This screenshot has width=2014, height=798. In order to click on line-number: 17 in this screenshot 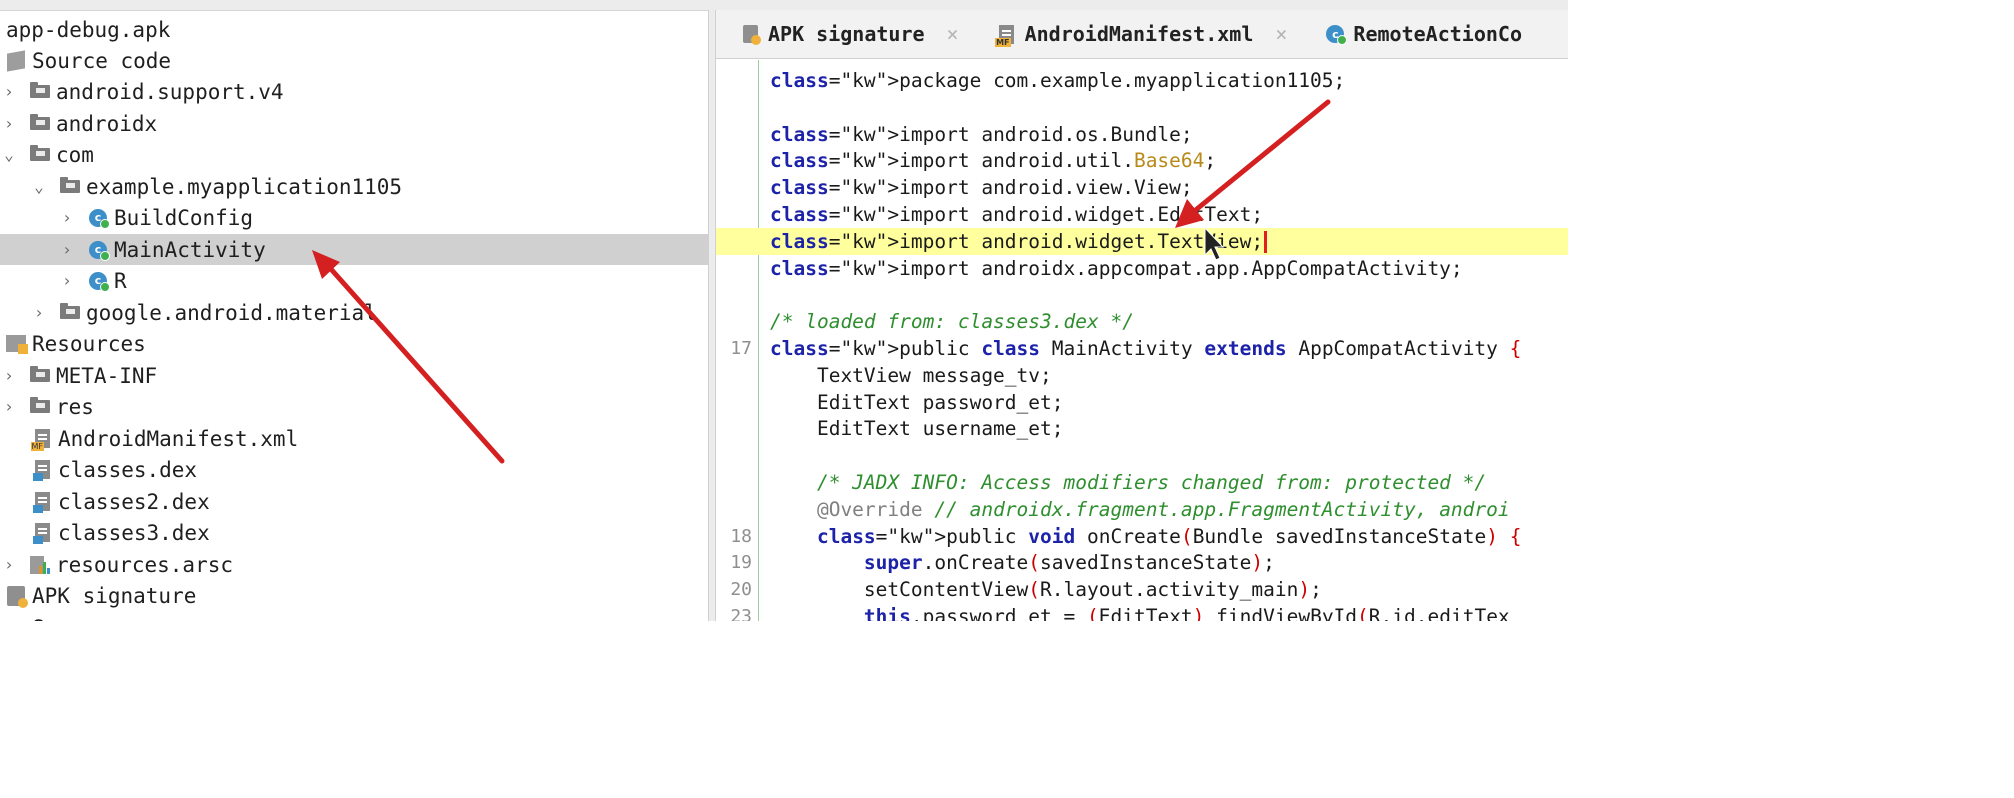, I will do `click(741, 348)`.